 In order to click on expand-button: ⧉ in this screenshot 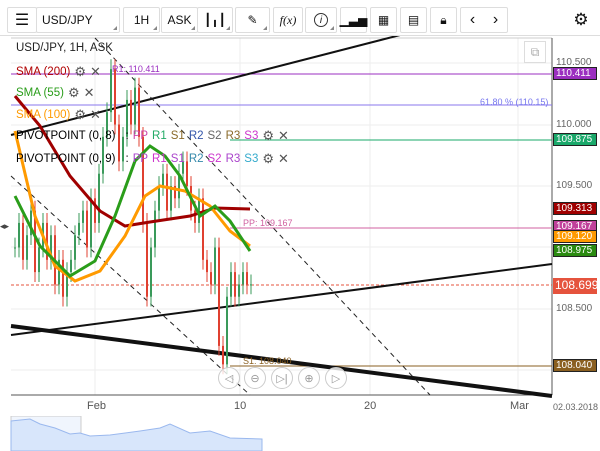, I will do `click(535, 52)`.